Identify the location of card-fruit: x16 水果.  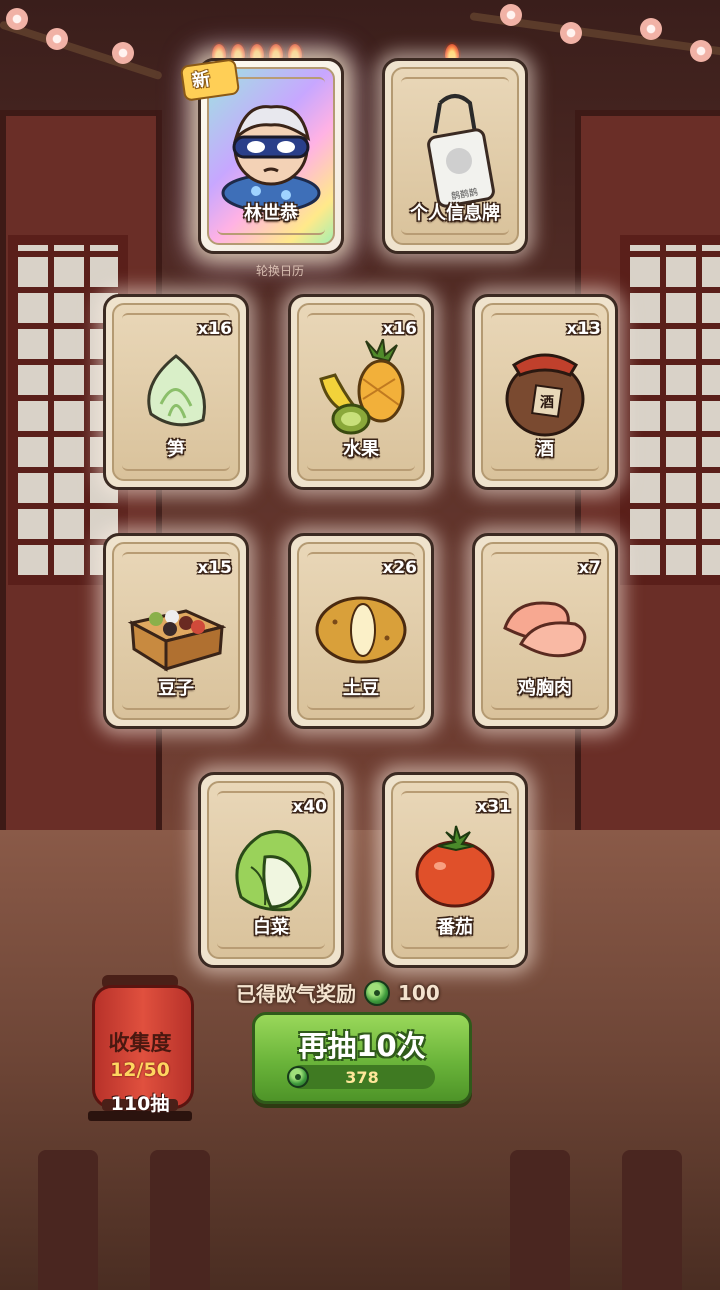
(361, 392).